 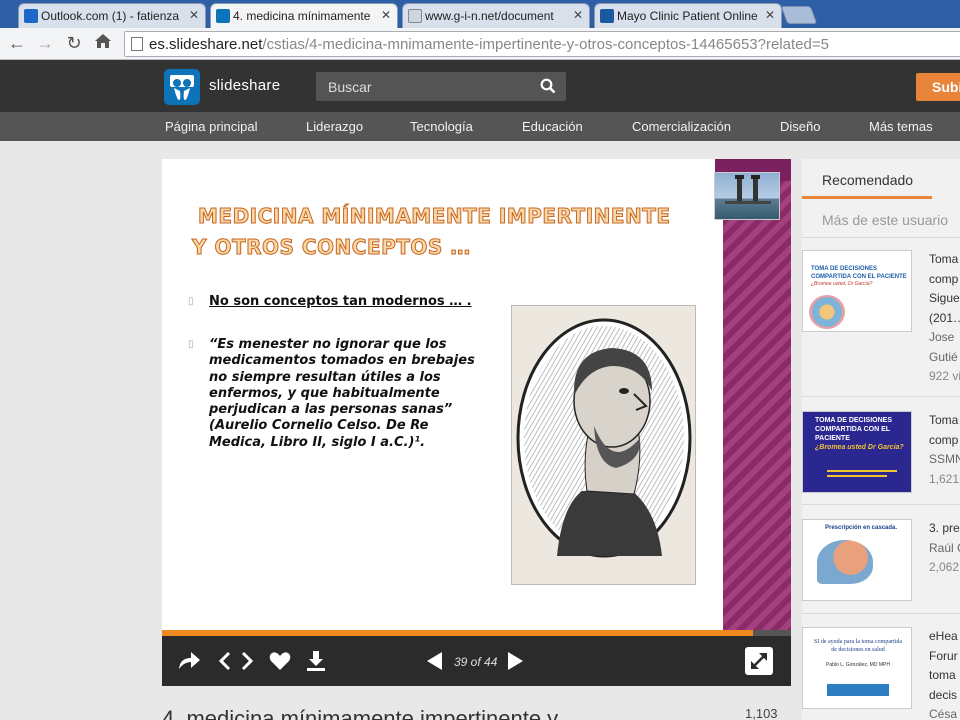 What do you see at coordinates (799, 15) in the screenshot?
I see `new-tab-button` at bounding box center [799, 15].